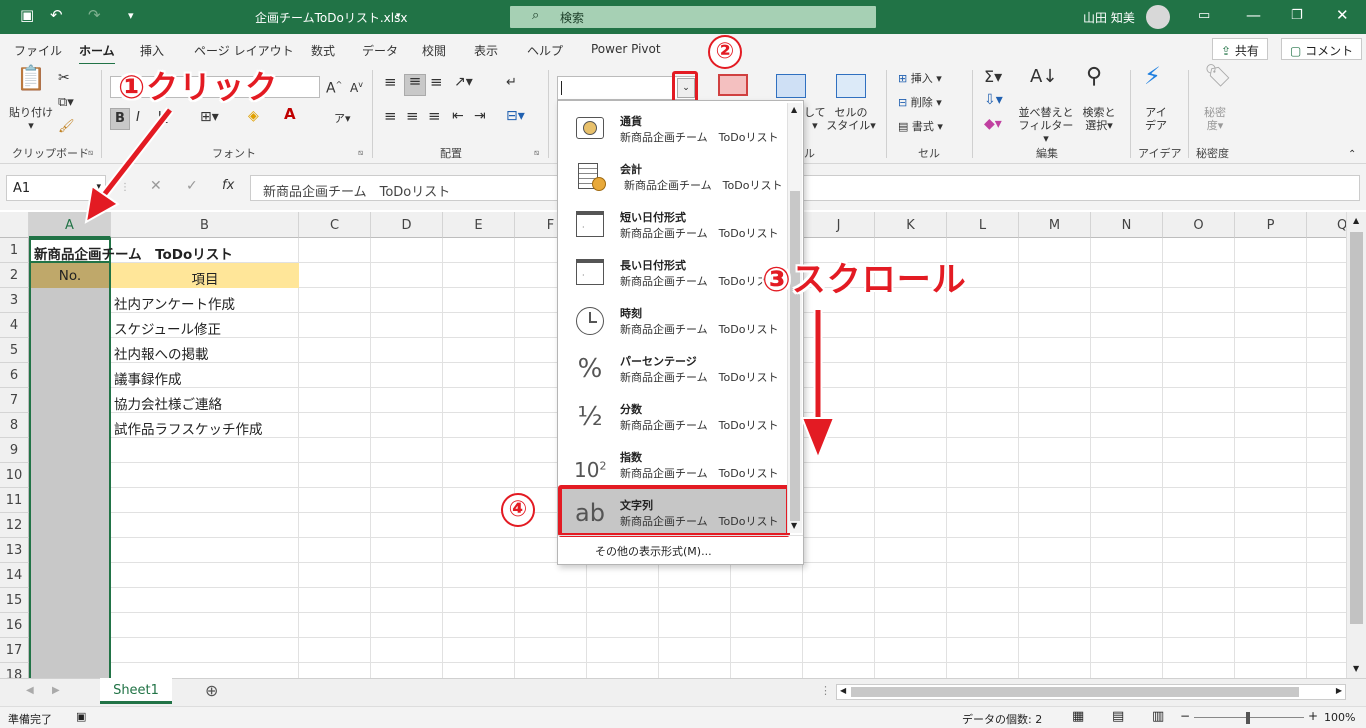 The image size is (1366, 728). What do you see at coordinates (14, 300) in the screenshot?
I see `row-header-3: 3` at bounding box center [14, 300].